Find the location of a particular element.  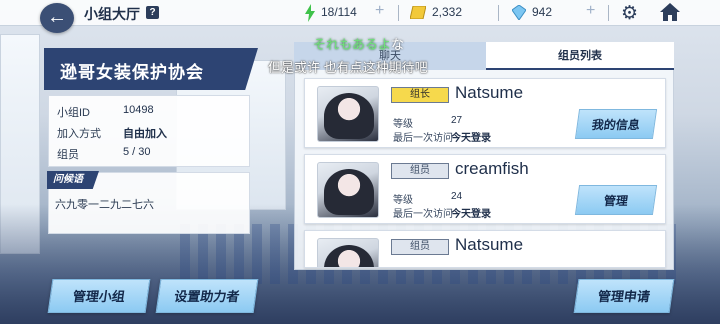

greeting-text: 六九零一二九二七六 is located at coordinates (104, 205).